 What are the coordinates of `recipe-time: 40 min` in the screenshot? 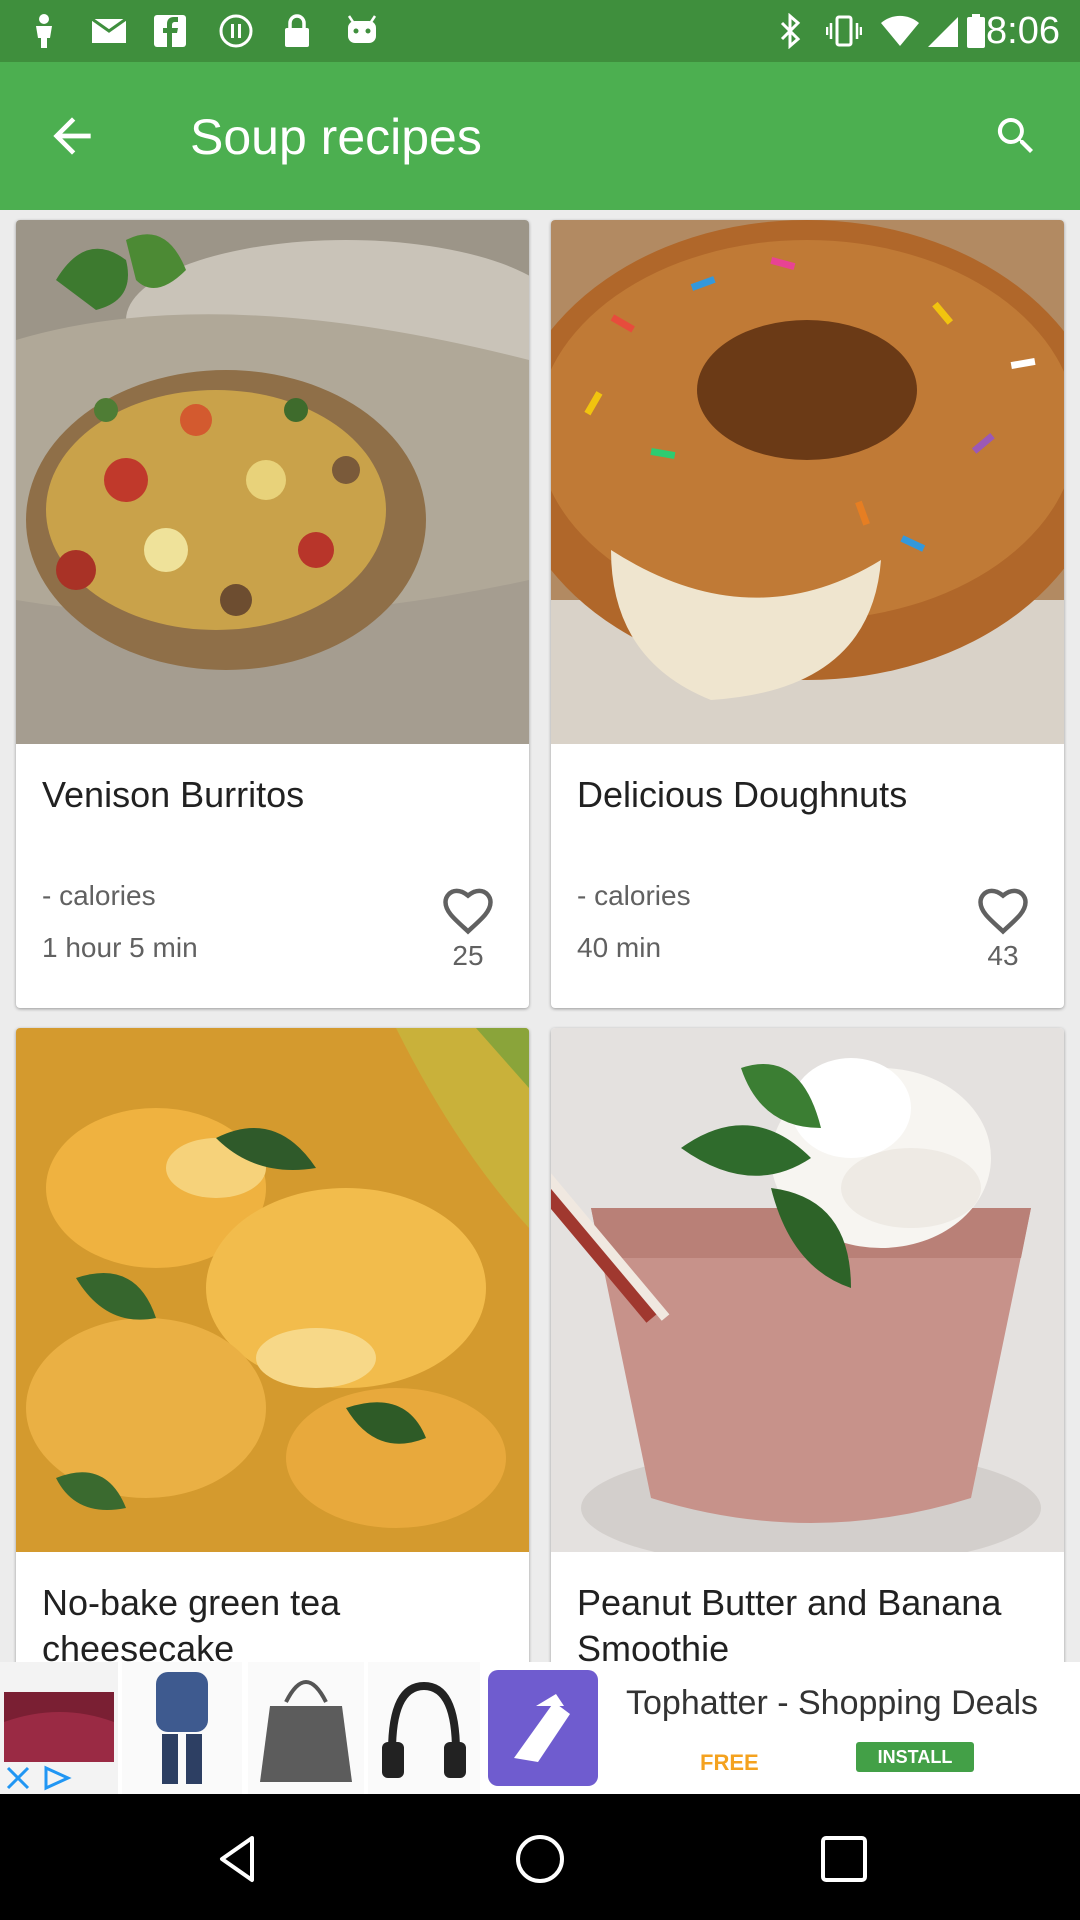 It's located at (619, 947).